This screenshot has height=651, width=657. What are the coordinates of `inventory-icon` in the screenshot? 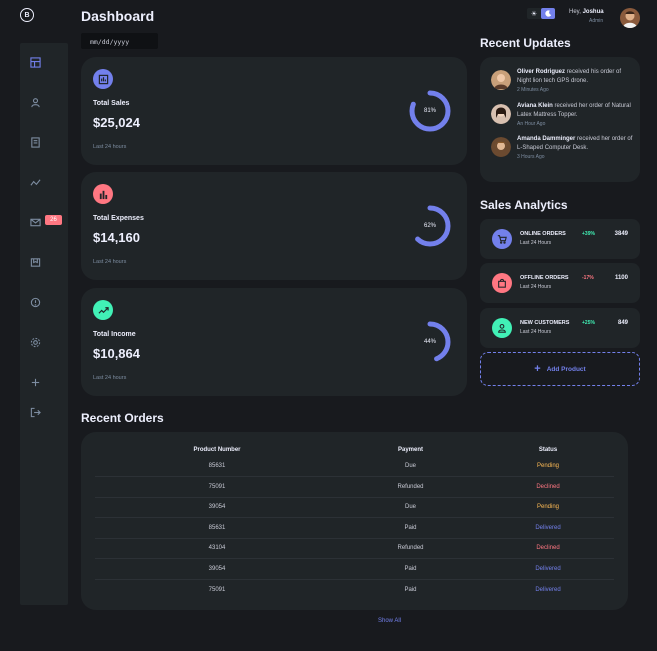 It's located at (35, 262).